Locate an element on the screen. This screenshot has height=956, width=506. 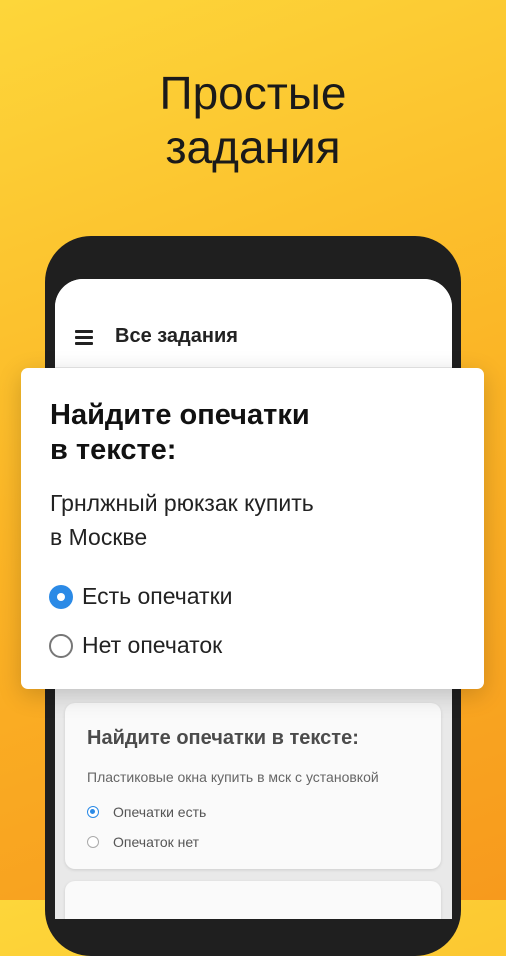
background-task-title: Найдите опечатки в тексте: is located at coordinates (223, 738).